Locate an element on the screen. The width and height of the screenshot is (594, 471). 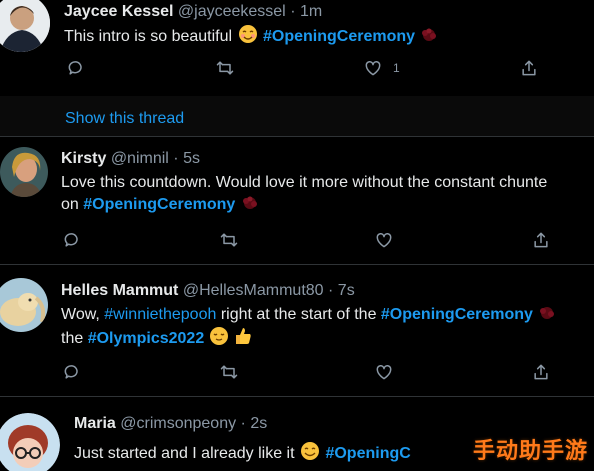
tweet-text-body: This intro is so beautiful is located at coordinates (150, 36).